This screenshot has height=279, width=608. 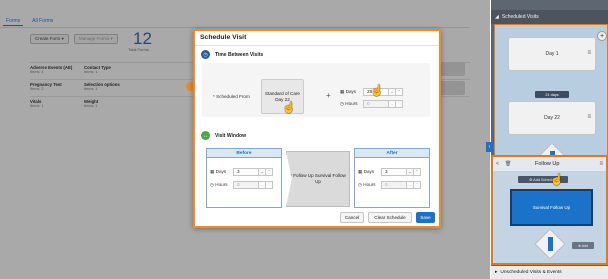 What do you see at coordinates (392, 178) in the screenshot?
I see `after-window: After ▦ Days 3 ⌄ ⌃ ◷ Hours 0 ⌄ ⌃` at bounding box center [392, 178].